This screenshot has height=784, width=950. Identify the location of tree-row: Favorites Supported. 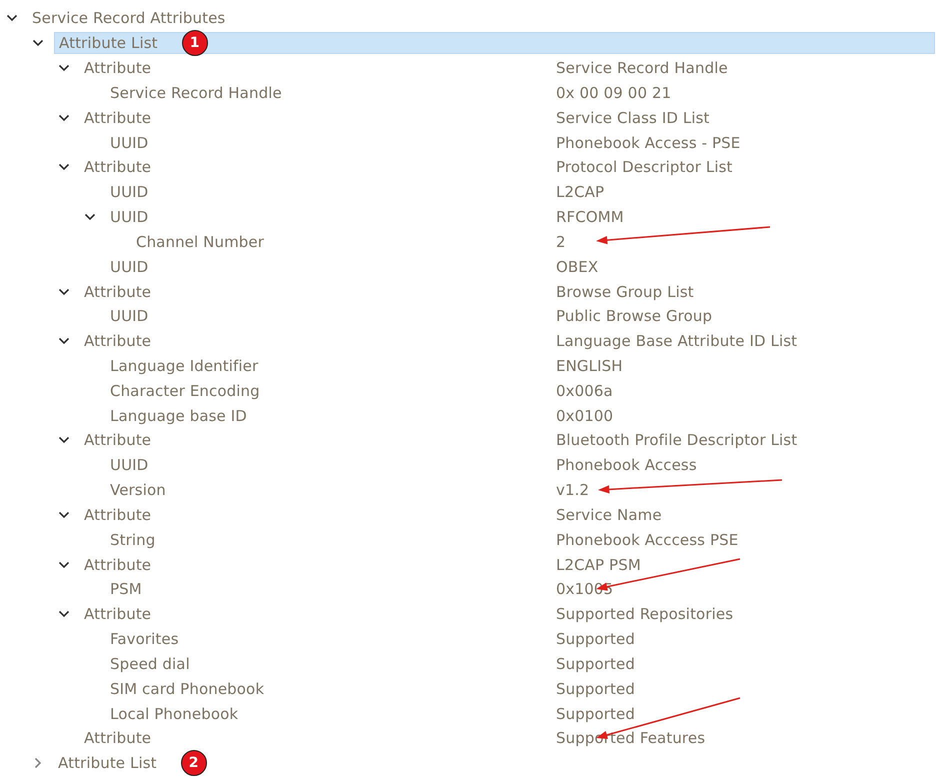
(520, 639).